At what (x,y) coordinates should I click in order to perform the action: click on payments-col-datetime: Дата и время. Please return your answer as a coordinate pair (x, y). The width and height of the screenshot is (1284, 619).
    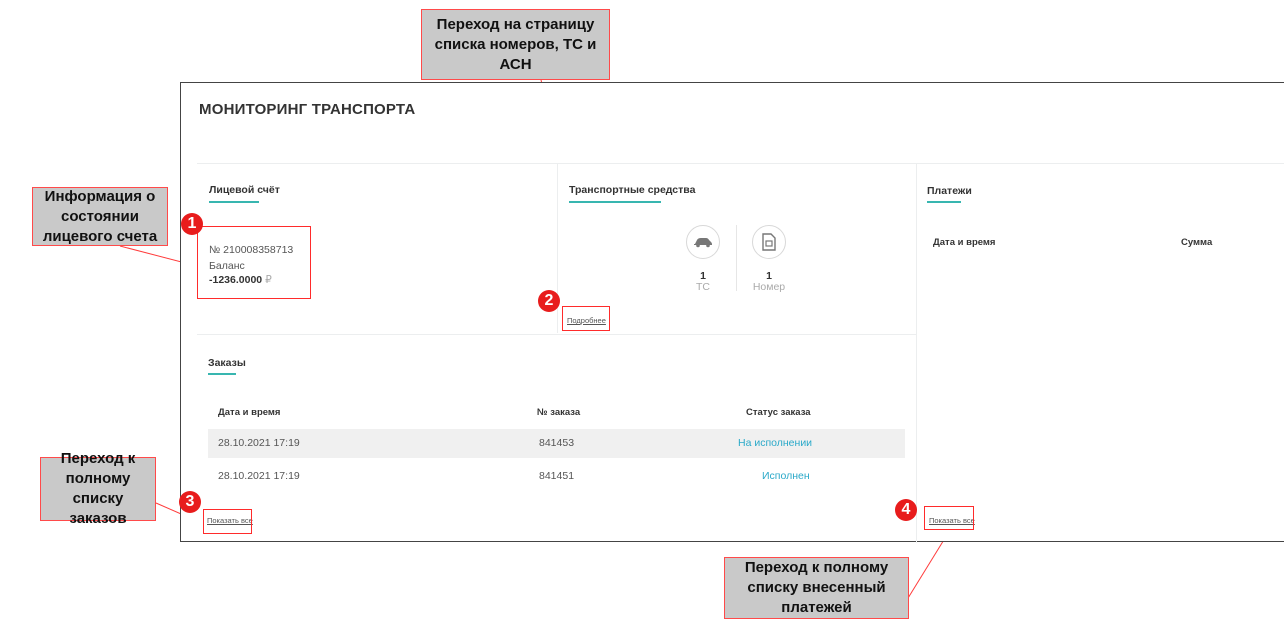
    Looking at the image, I should click on (964, 242).